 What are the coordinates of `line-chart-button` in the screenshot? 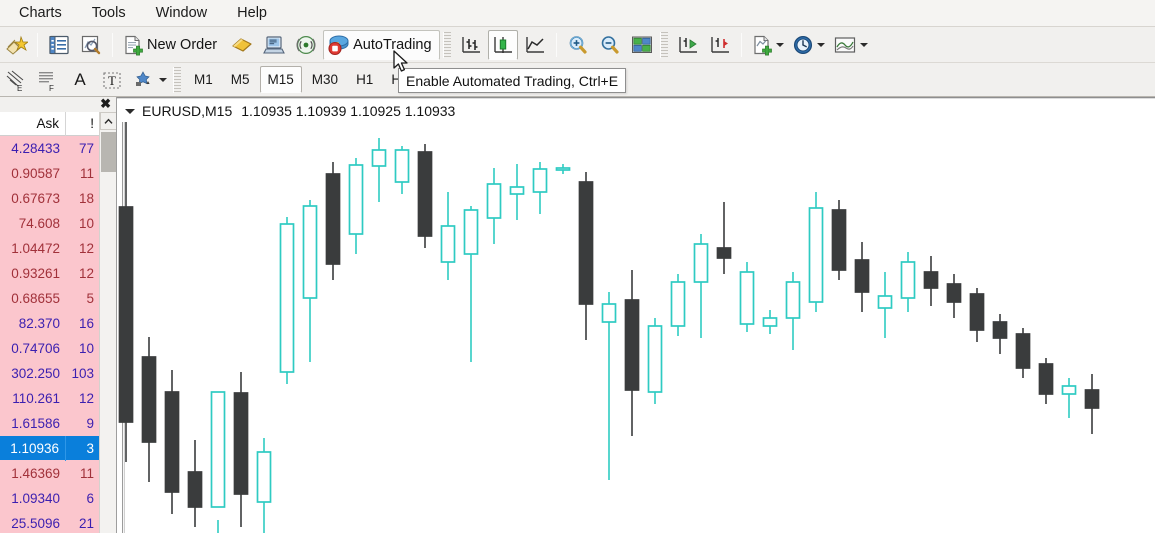 It's located at (535, 45).